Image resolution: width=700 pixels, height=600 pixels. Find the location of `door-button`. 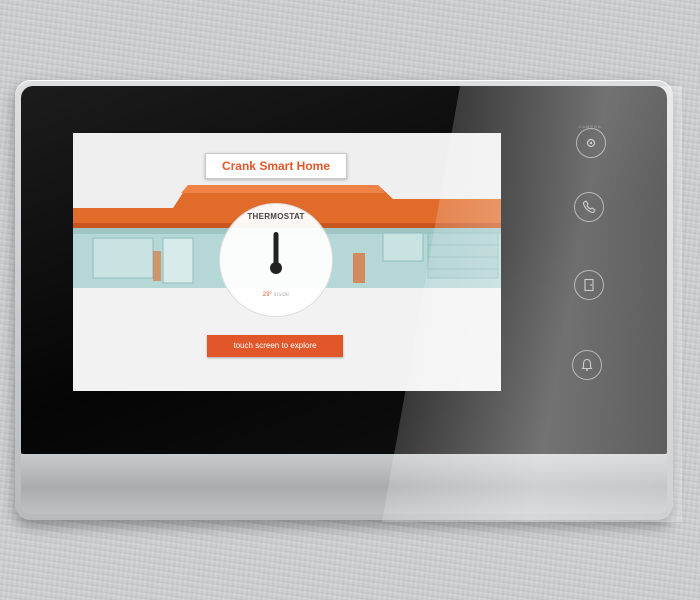

door-button is located at coordinates (589, 285).